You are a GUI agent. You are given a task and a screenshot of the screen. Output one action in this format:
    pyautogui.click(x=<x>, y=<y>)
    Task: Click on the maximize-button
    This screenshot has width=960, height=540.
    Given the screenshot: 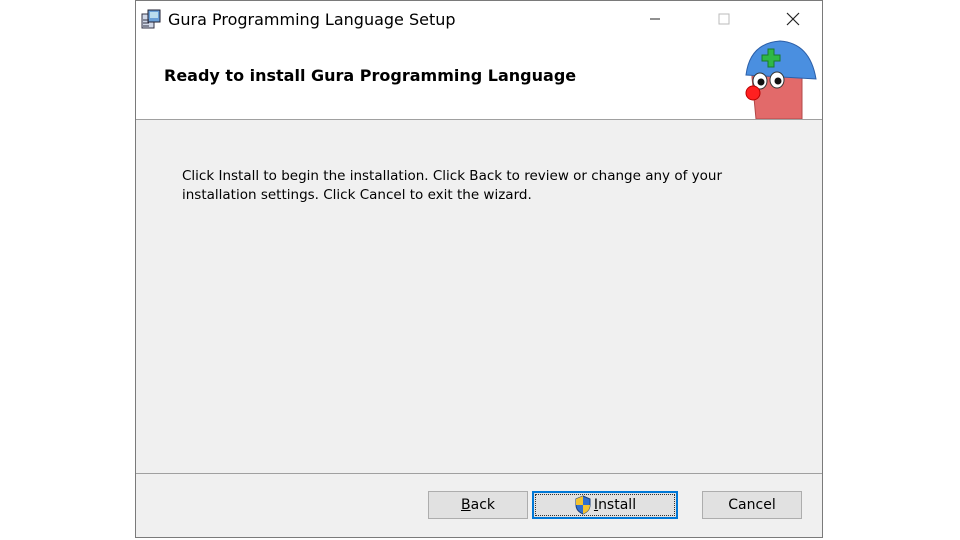 What is the action you would take?
    pyautogui.click(x=724, y=19)
    